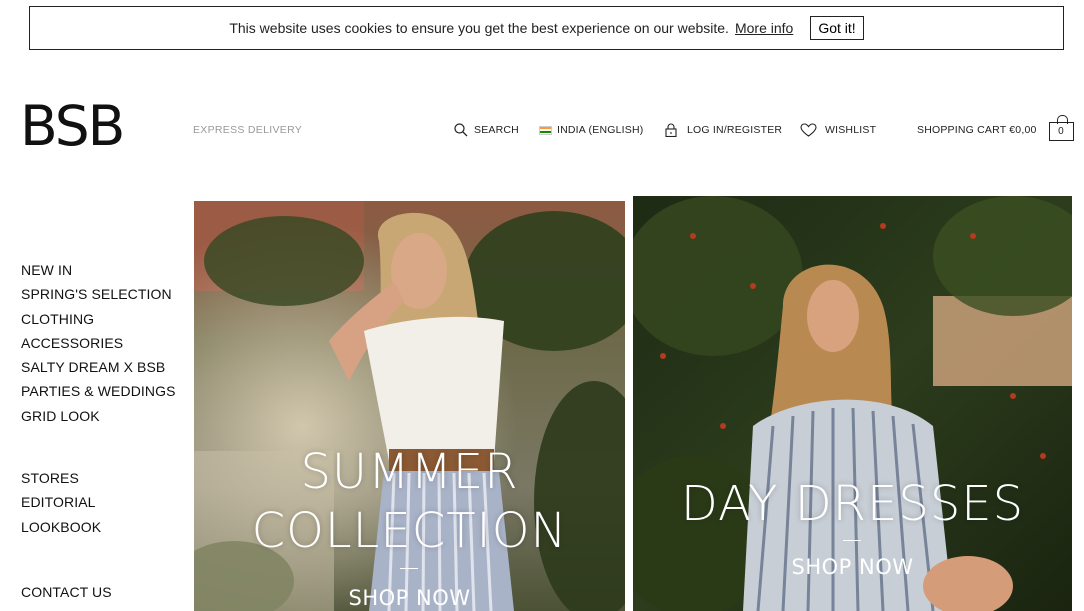 The image size is (1084, 611). I want to click on lock-icon, so click(671, 130).